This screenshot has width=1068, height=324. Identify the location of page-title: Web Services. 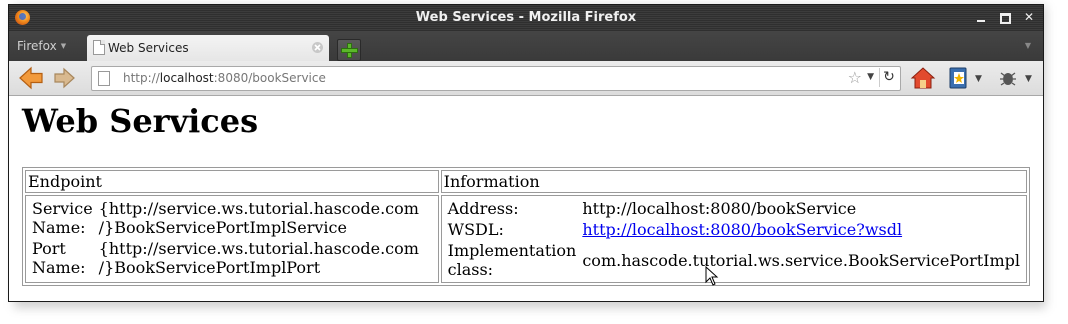
(140, 121).